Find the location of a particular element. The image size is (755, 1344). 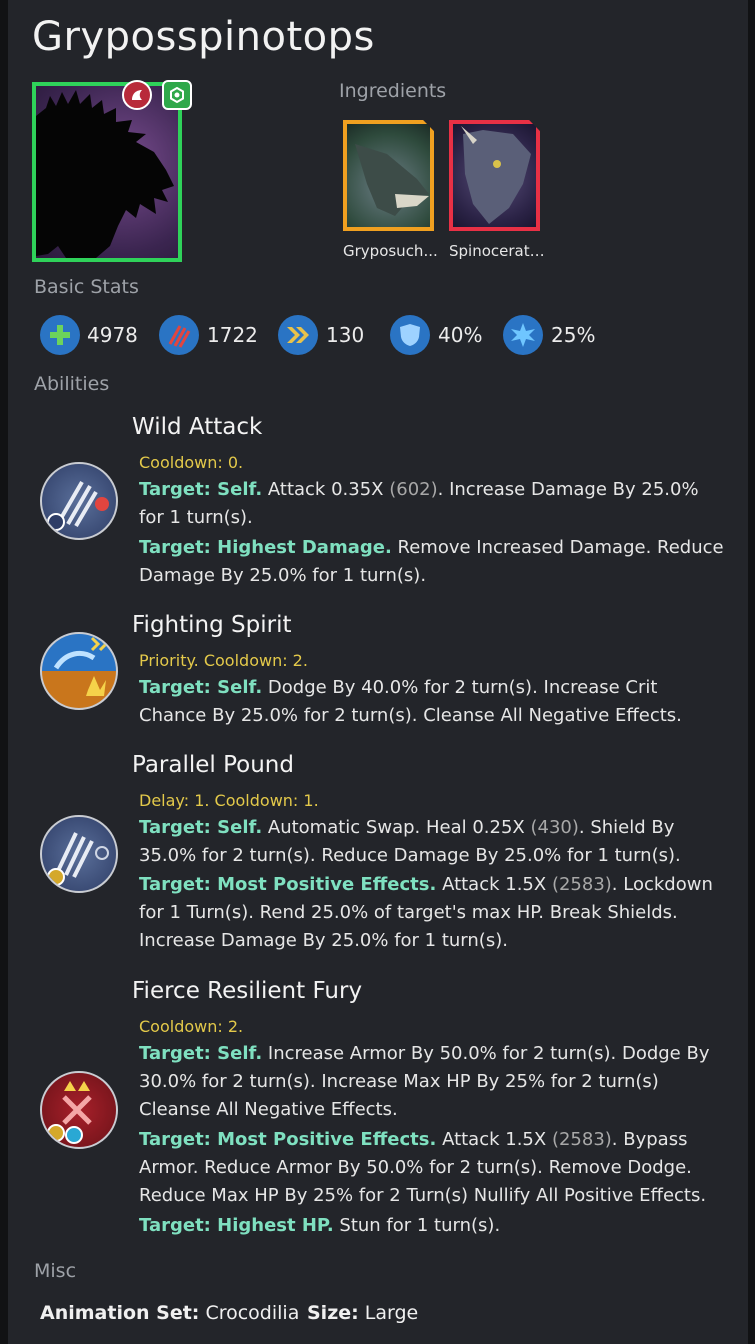

rarity-badge-icon is located at coordinates (137, 95).